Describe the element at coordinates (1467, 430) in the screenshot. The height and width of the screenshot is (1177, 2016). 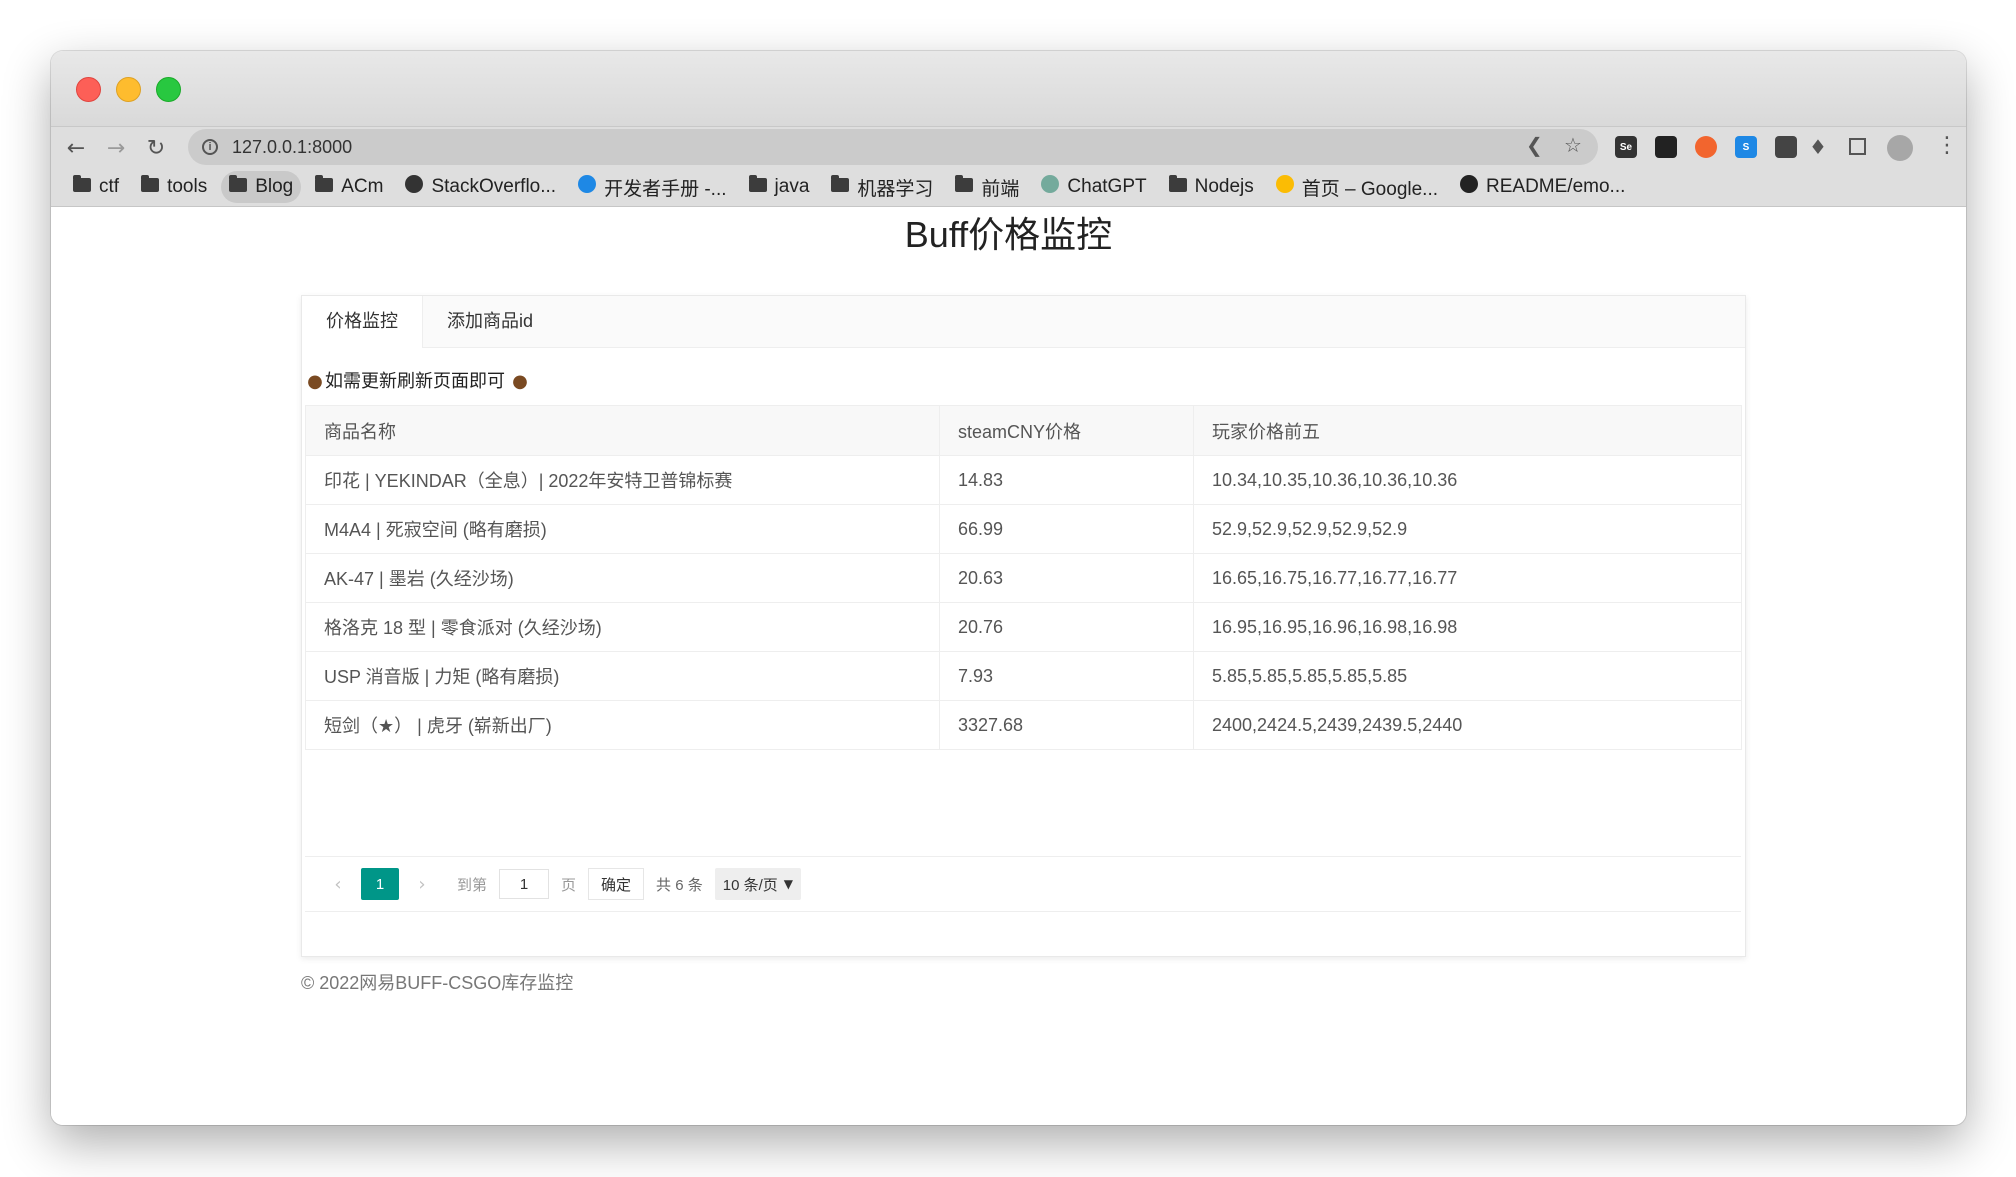
I see `column-header-player-prices: 玩家价格前五` at that location.